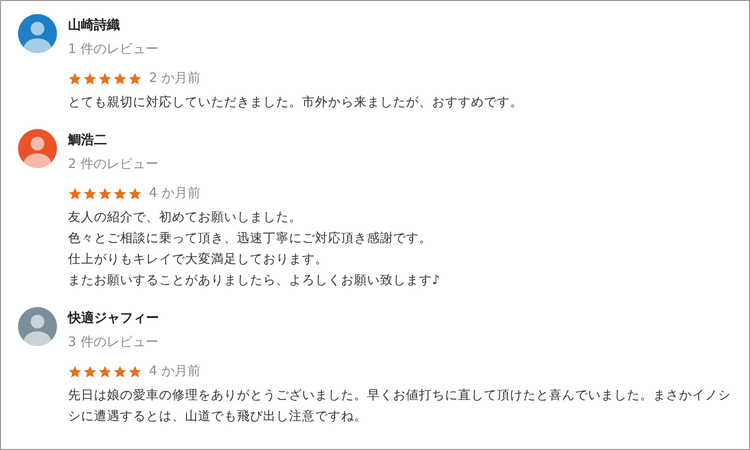 This screenshot has width=750, height=450. Describe the element at coordinates (296, 102) in the screenshot. I see `review-text: とても親切に対応していただきました。市外から来ましたが、おすすめです。` at that location.